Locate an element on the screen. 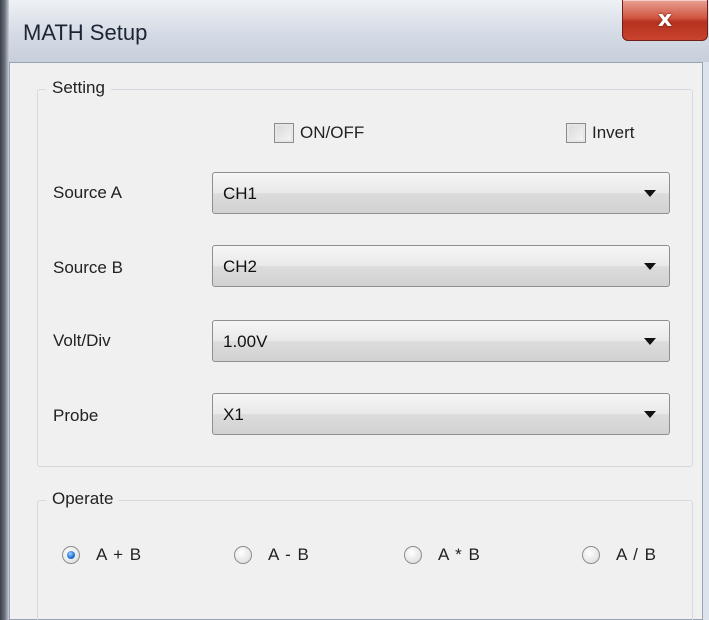 Image resolution: width=709 pixels, height=620 pixels. invert-checkbox-box is located at coordinates (576, 133).